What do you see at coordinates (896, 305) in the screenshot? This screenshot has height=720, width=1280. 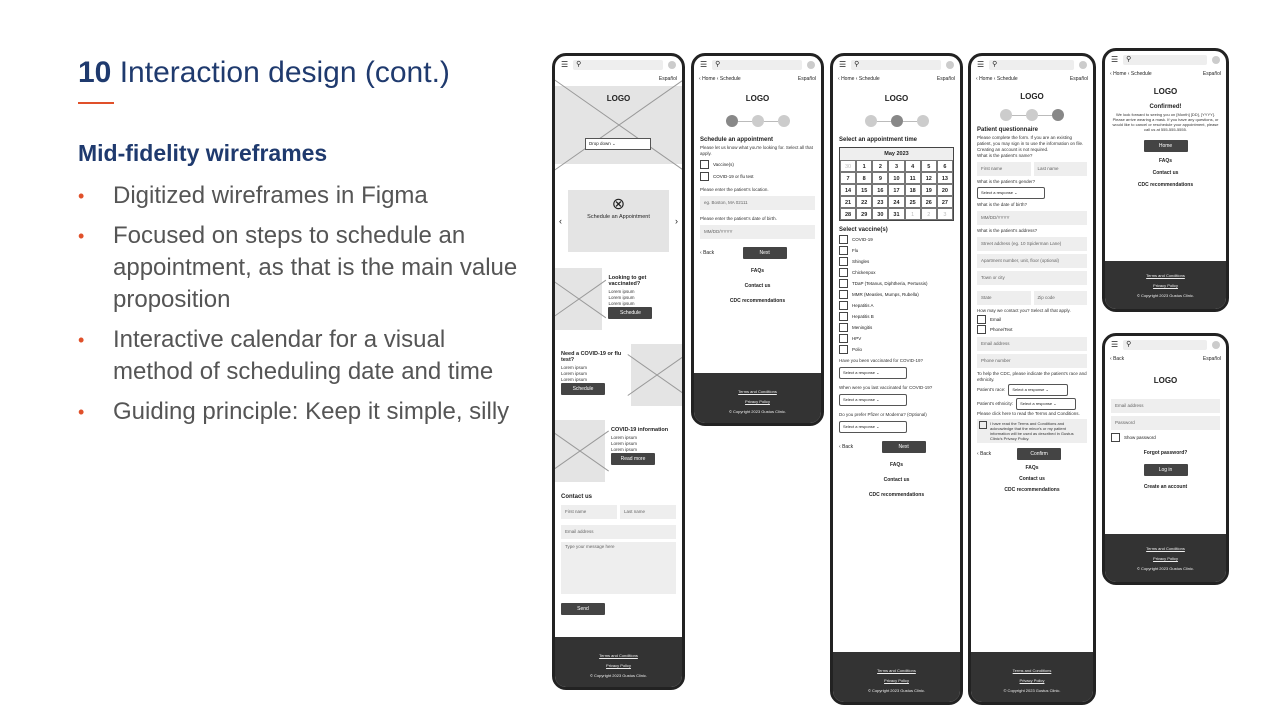 I see `vaccine-checkbox: Hepatitis A` at bounding box center [896, 305].